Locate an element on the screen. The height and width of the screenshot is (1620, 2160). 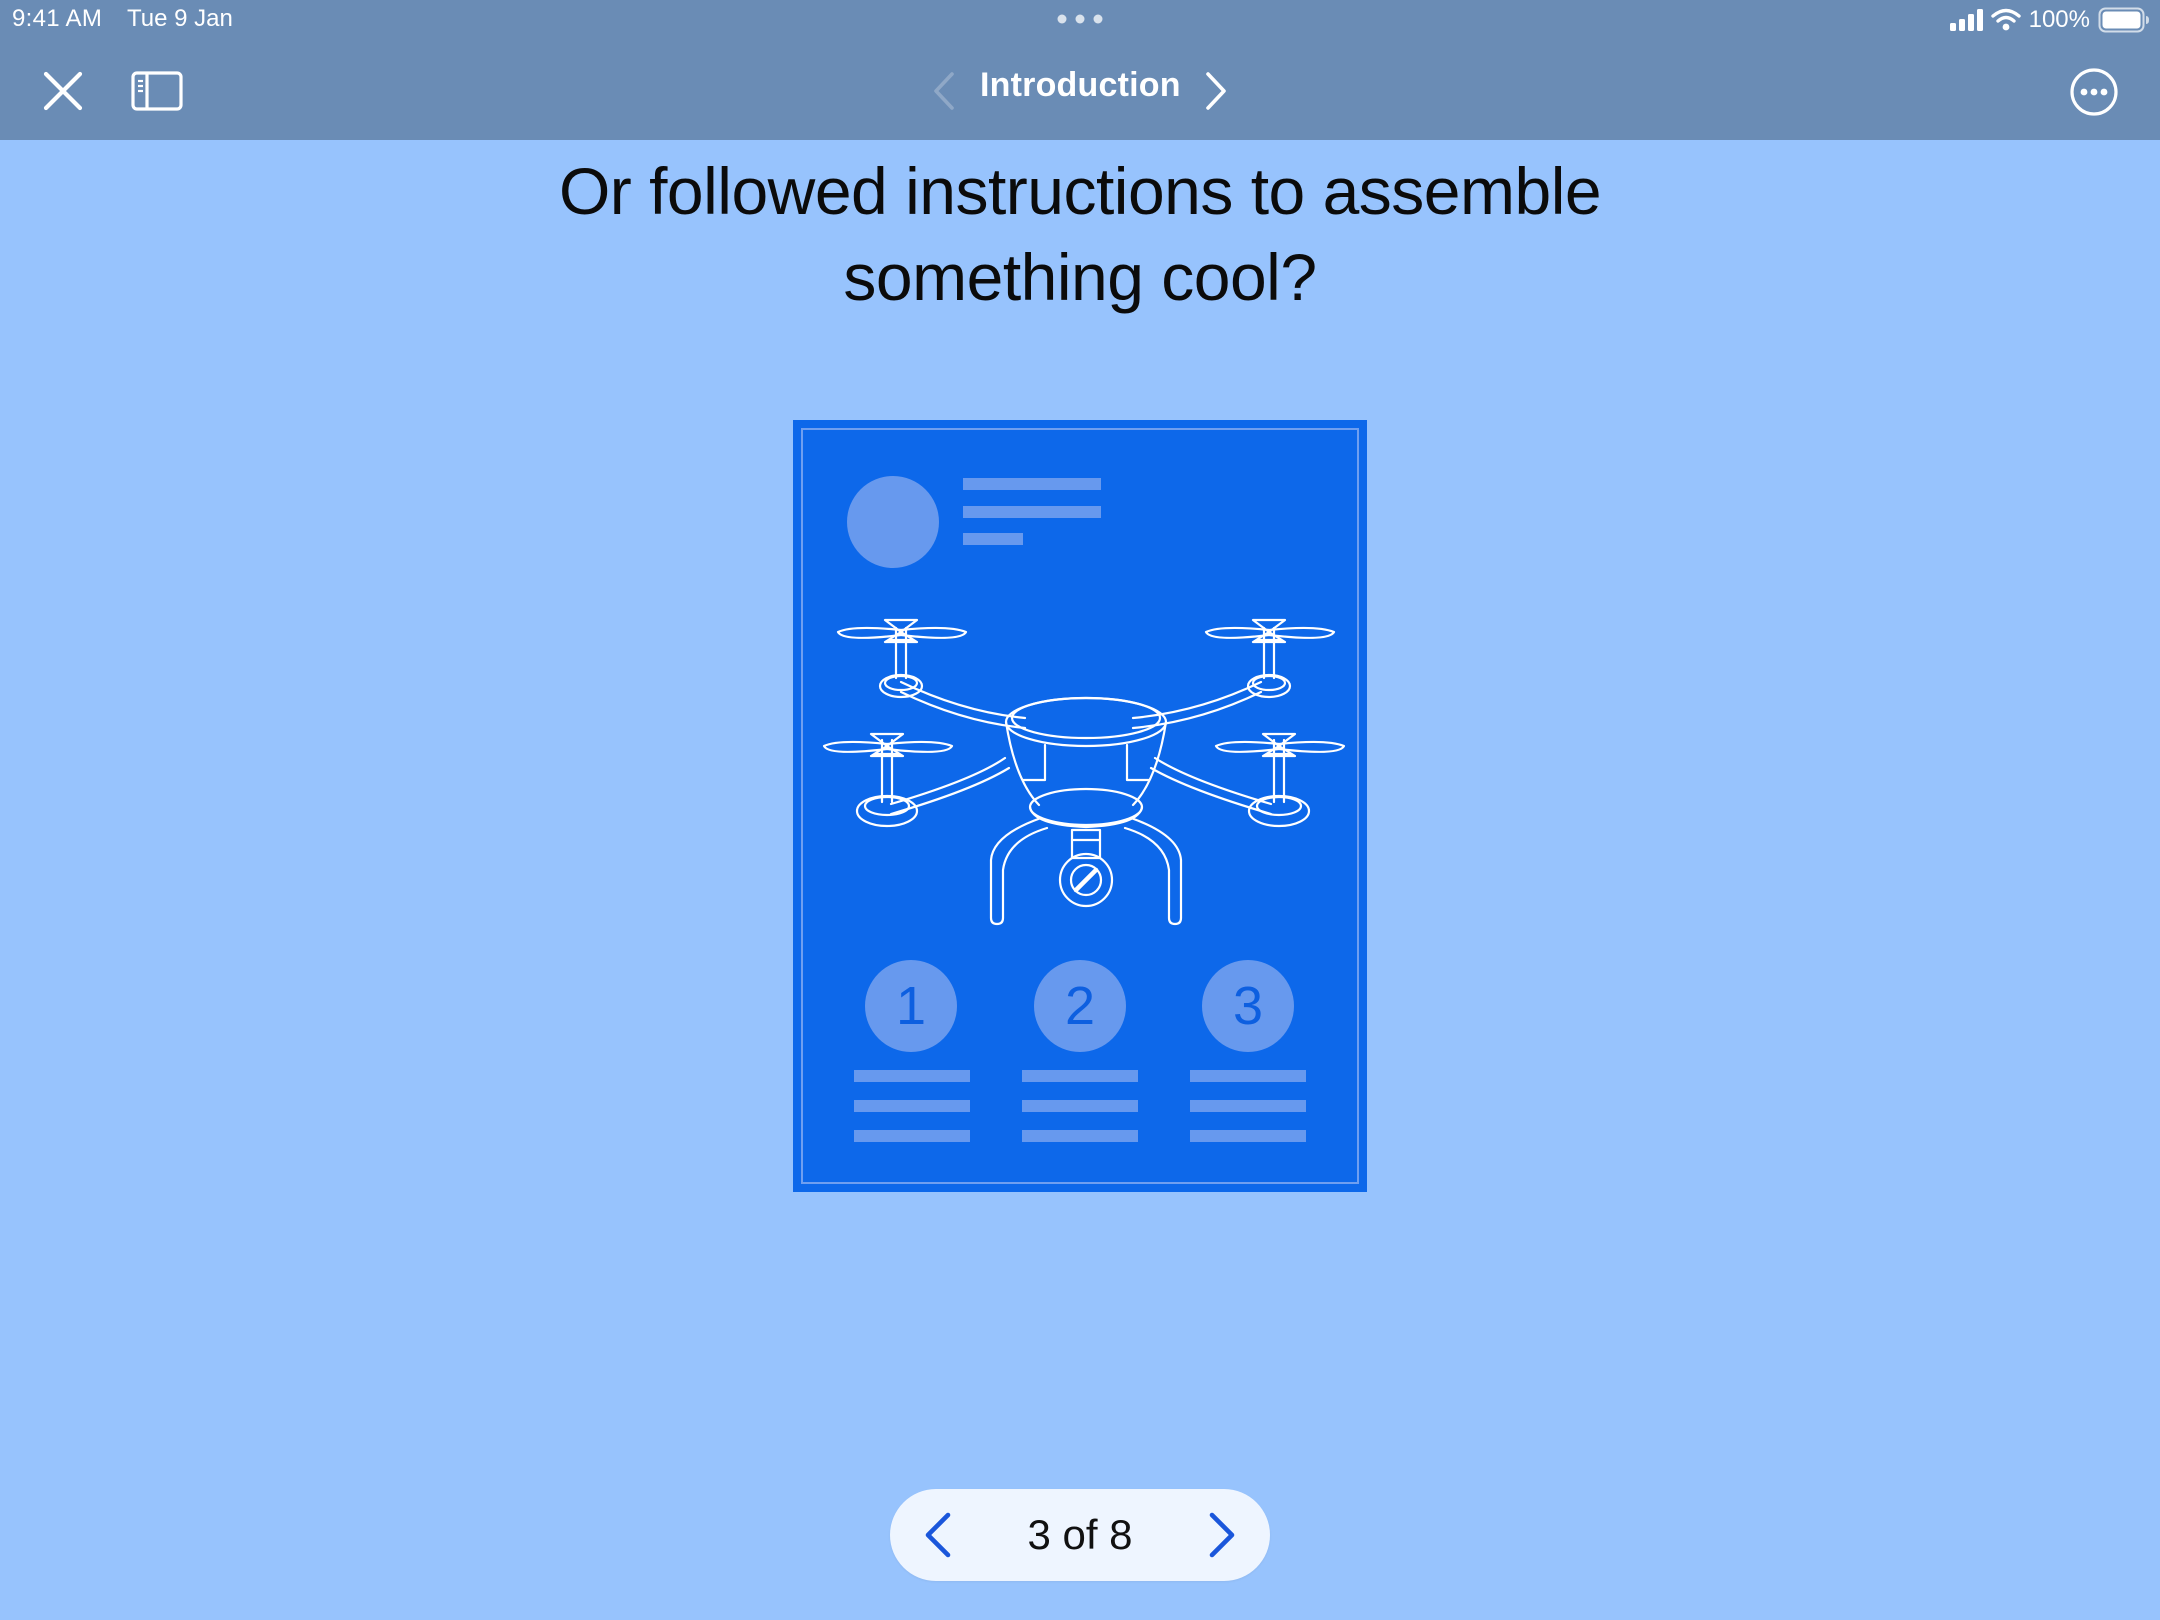
sidebar-toggle-button is located at coordinates (157, 91).